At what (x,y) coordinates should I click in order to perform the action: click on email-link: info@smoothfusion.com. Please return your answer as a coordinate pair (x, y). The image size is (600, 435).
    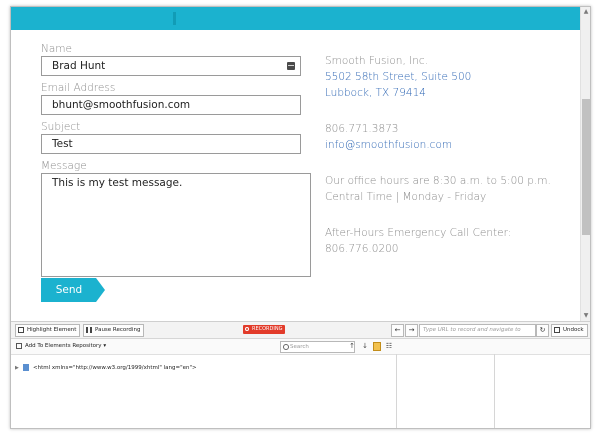
    Looking at the image, I should click on (388, 145).